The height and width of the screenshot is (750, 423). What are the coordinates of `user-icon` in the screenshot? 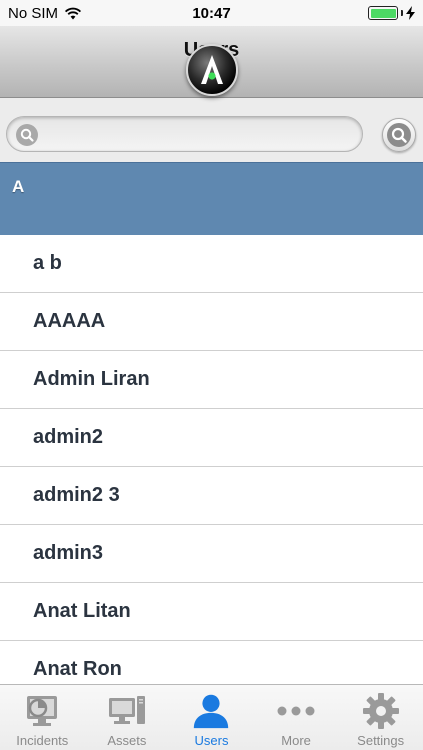 It's located at (211, 711).